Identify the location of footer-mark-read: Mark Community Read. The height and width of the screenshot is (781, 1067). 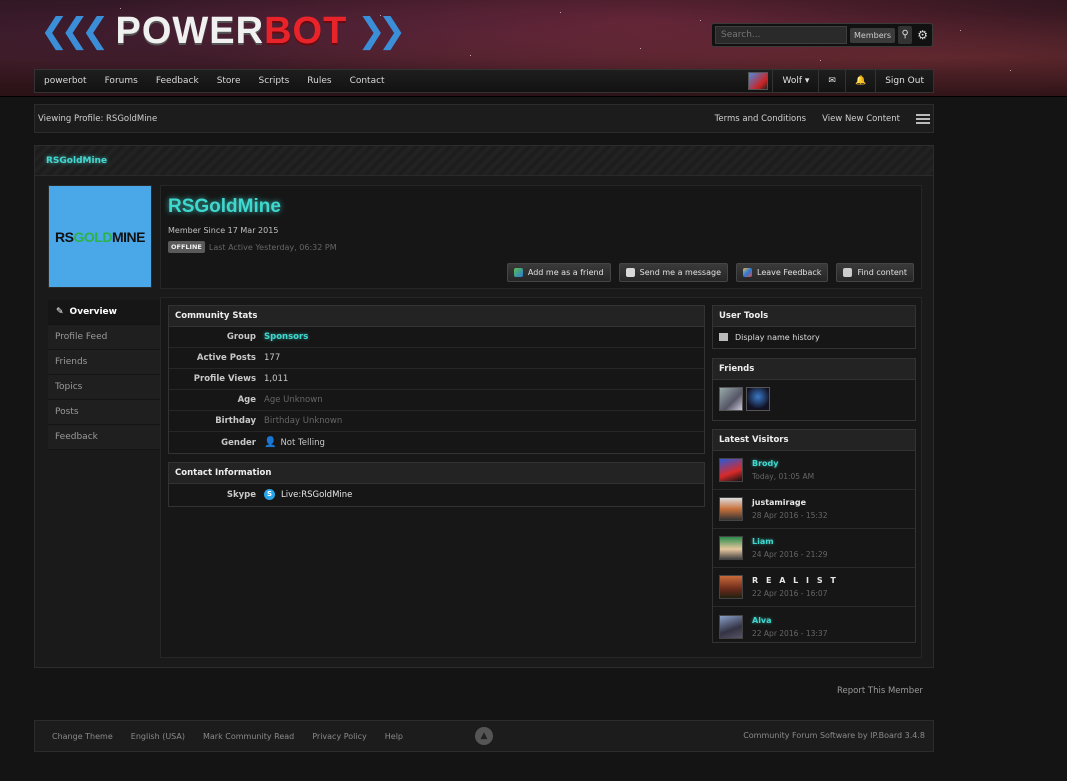
(248, 736).